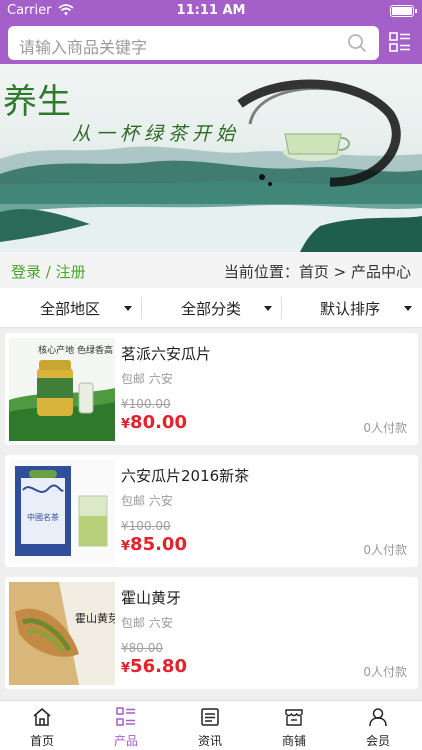 The image size is (422, 750). What do you see at coordinates (42, 717) in the screenshot?
I see `home-icon` at bounding box center [42, 717].